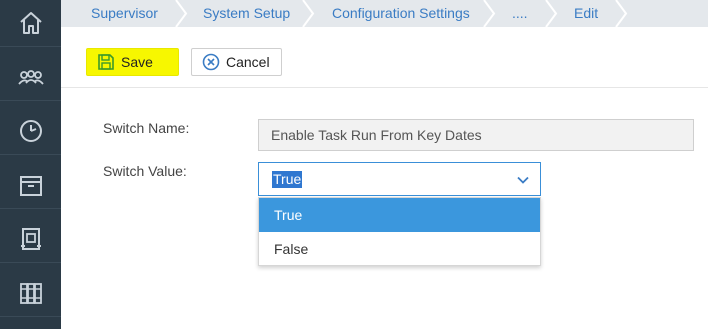 This screenshot has width=708, height=329. What do you see at coordinates (476, 135) in the screenshot?
I see `switch-name-field: Enable Task Run From Key Dates` at bounding box center [476, 135].